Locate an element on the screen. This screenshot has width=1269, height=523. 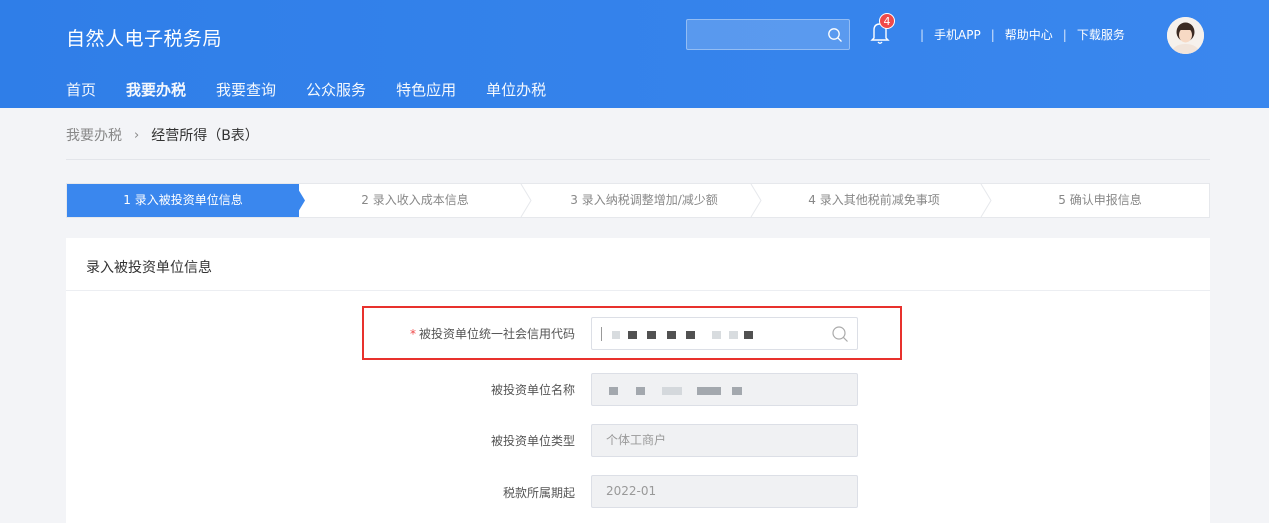
nav-item-home: 首页 is located at coordinates (81, 91).